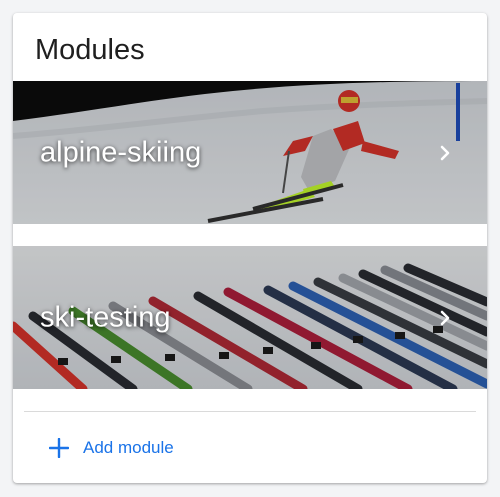 Image resolution: width=500 pixels, height=497 pixels. I want to click on module-label: ski-testing, so click(105, 317).